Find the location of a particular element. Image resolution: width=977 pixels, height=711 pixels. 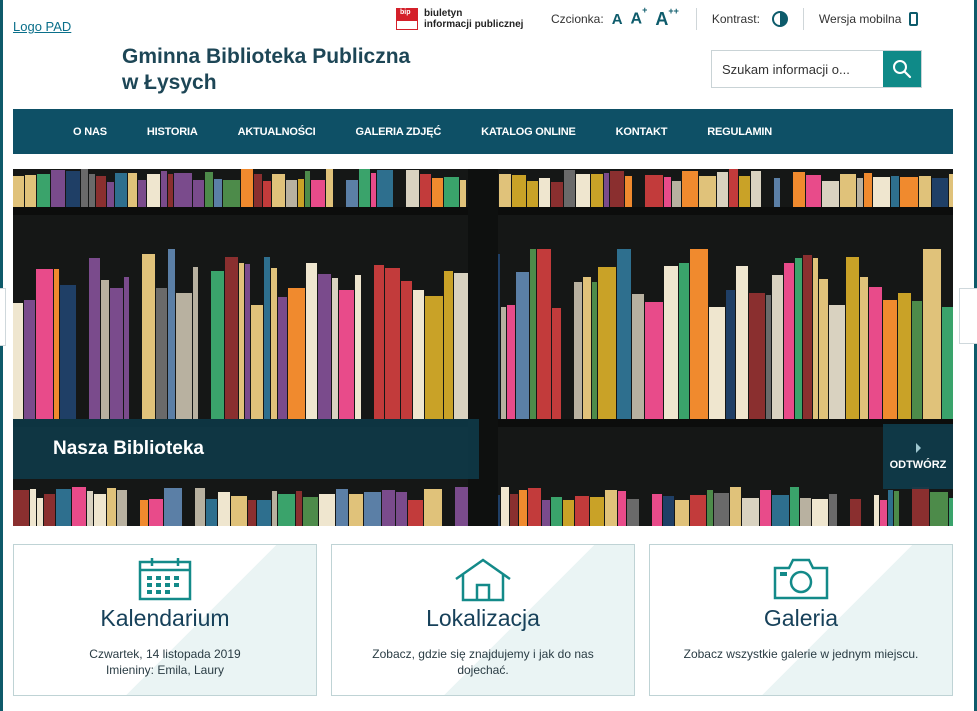

site-title-line2: w Łysych is located at coordinates (169, 82).